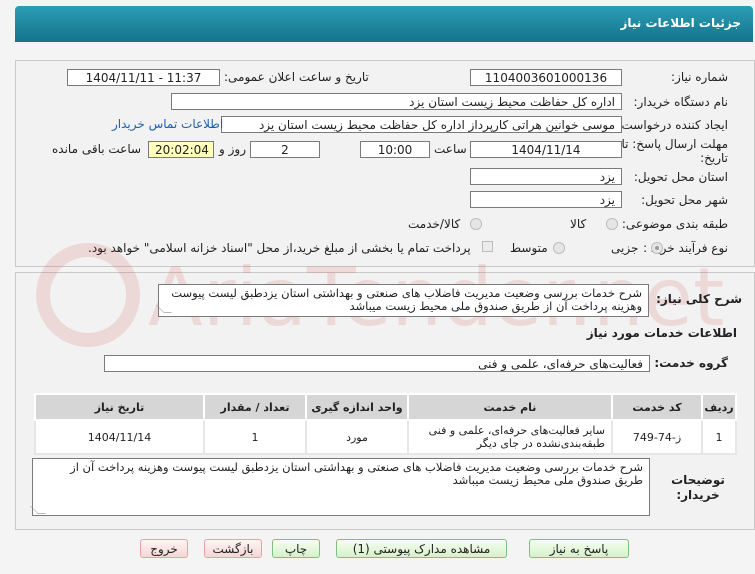  I want to click on service-group-label: گروه خدمت:, so click(691, 363).